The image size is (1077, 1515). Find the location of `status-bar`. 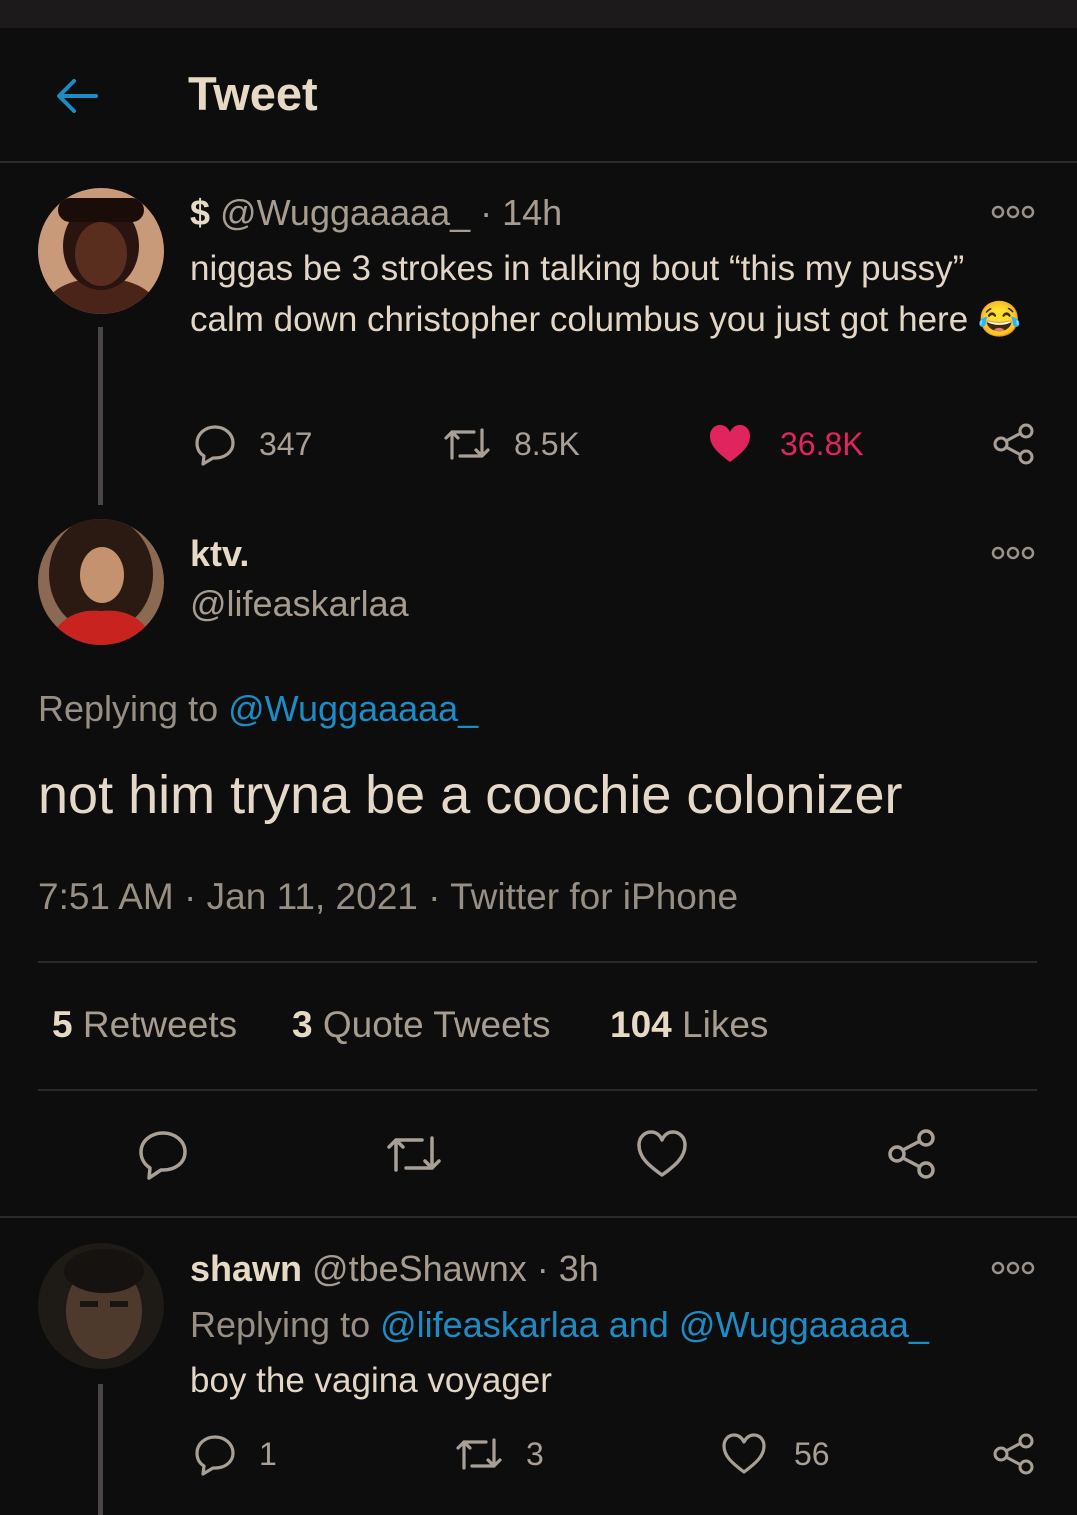

status-bar is located at coordinates (538, 14).